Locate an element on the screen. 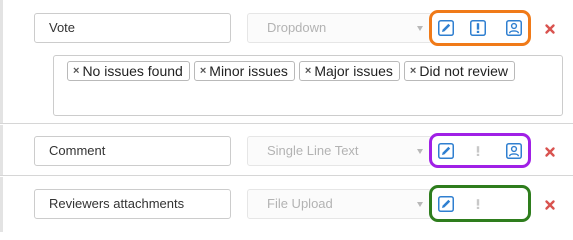 This screenshot has width=573, height=240. option-tag: × Did not review is located at coordinates (459, 71).